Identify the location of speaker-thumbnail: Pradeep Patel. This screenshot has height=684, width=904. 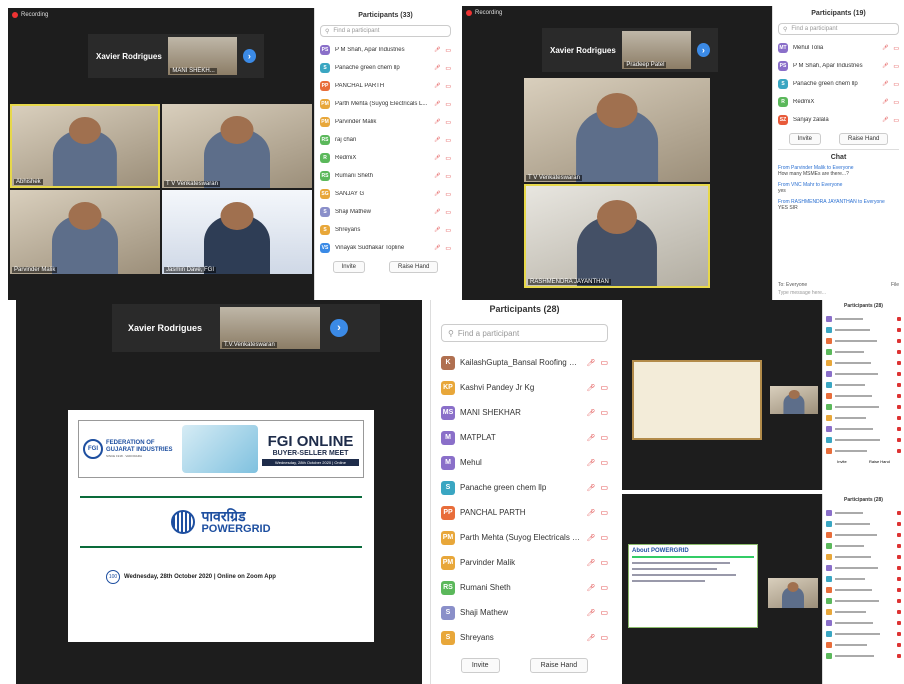
(656, 50).